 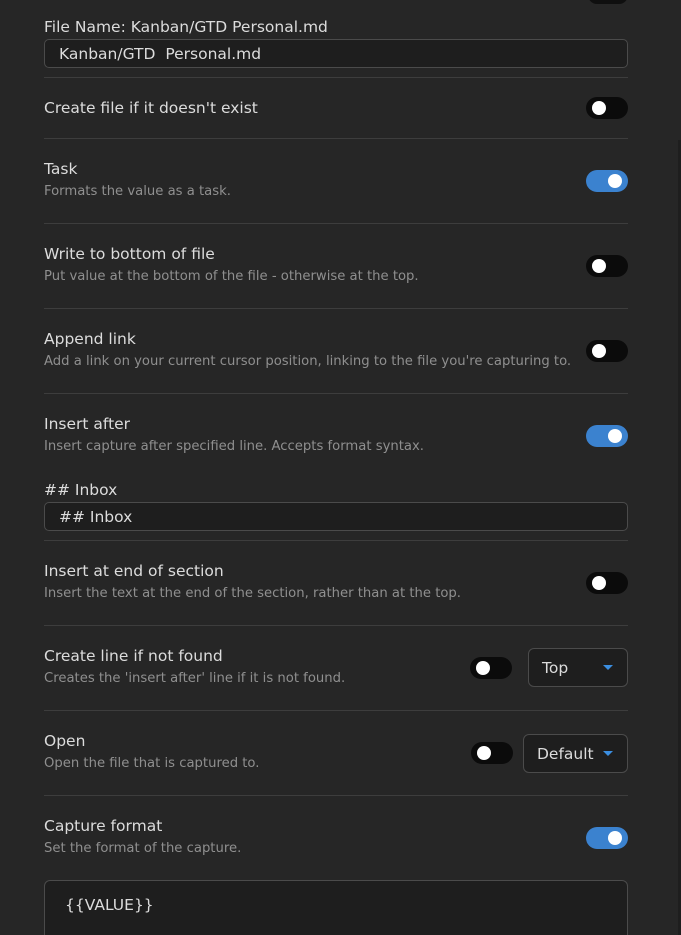 What do you see at coordinates (607, 436) in the screenshot?
I see `insert-after-toggle` at bounding box center [607, 436].